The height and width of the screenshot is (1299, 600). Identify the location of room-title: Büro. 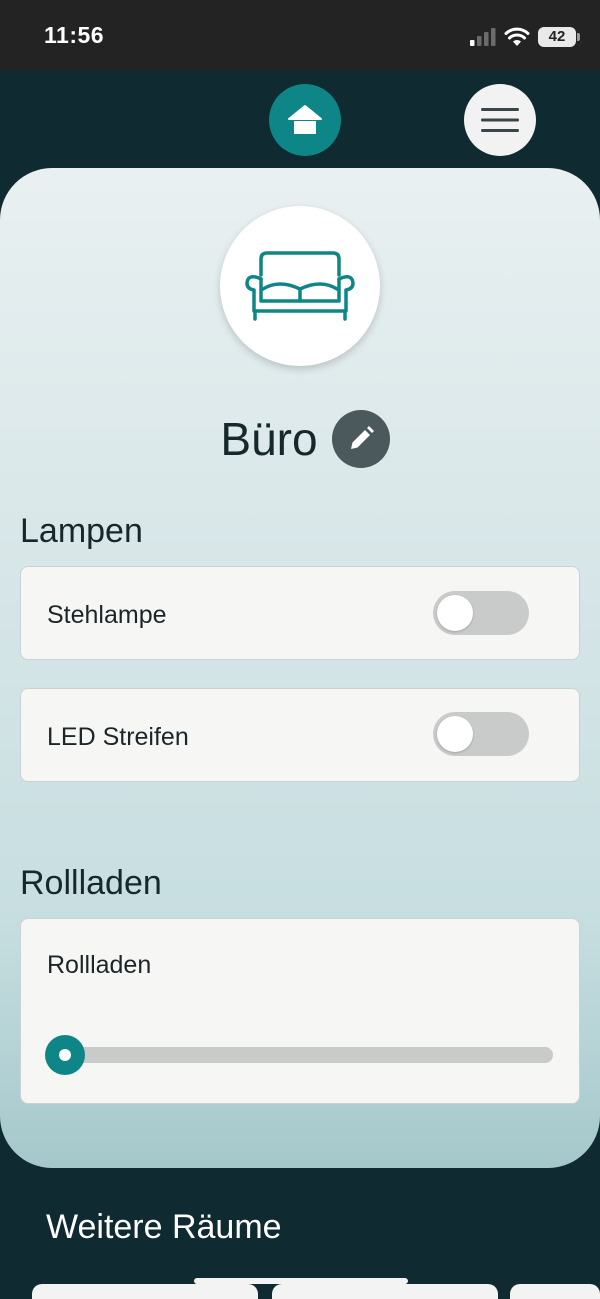
(269, 439).